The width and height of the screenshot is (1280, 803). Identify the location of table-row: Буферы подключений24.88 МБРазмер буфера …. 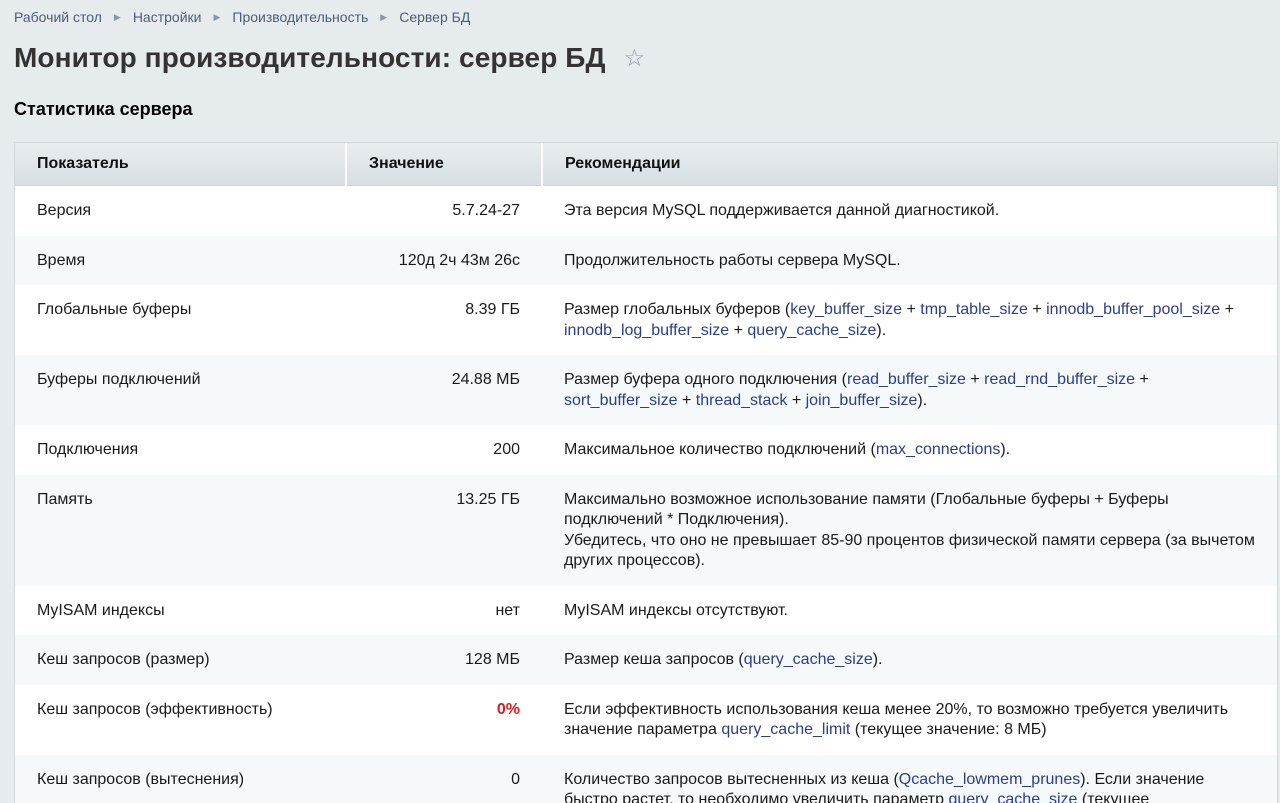
(646, 390).